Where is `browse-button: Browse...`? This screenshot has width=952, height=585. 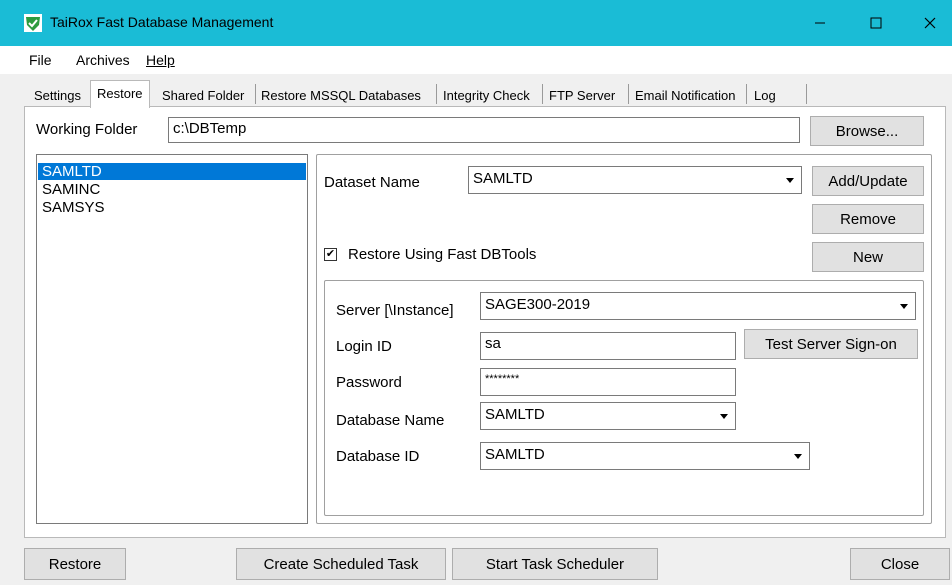 browse-button: Browse... is located at coordinates (867, 131).